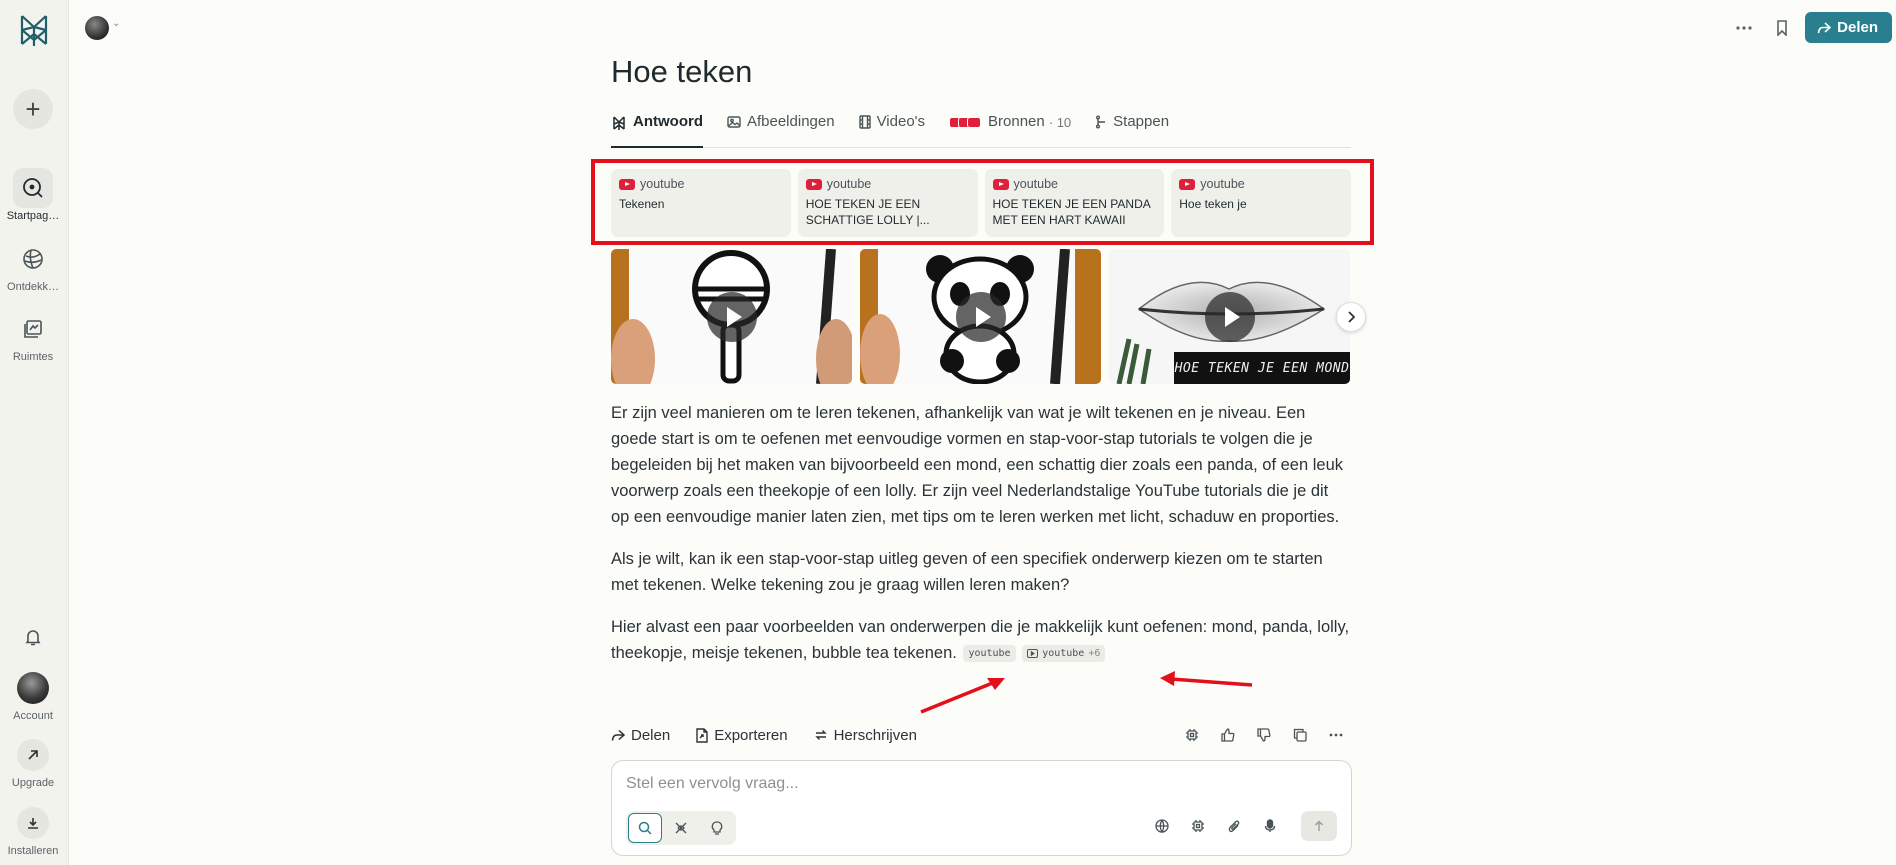  I want to click on bookmark-button, so click(1782, 28).